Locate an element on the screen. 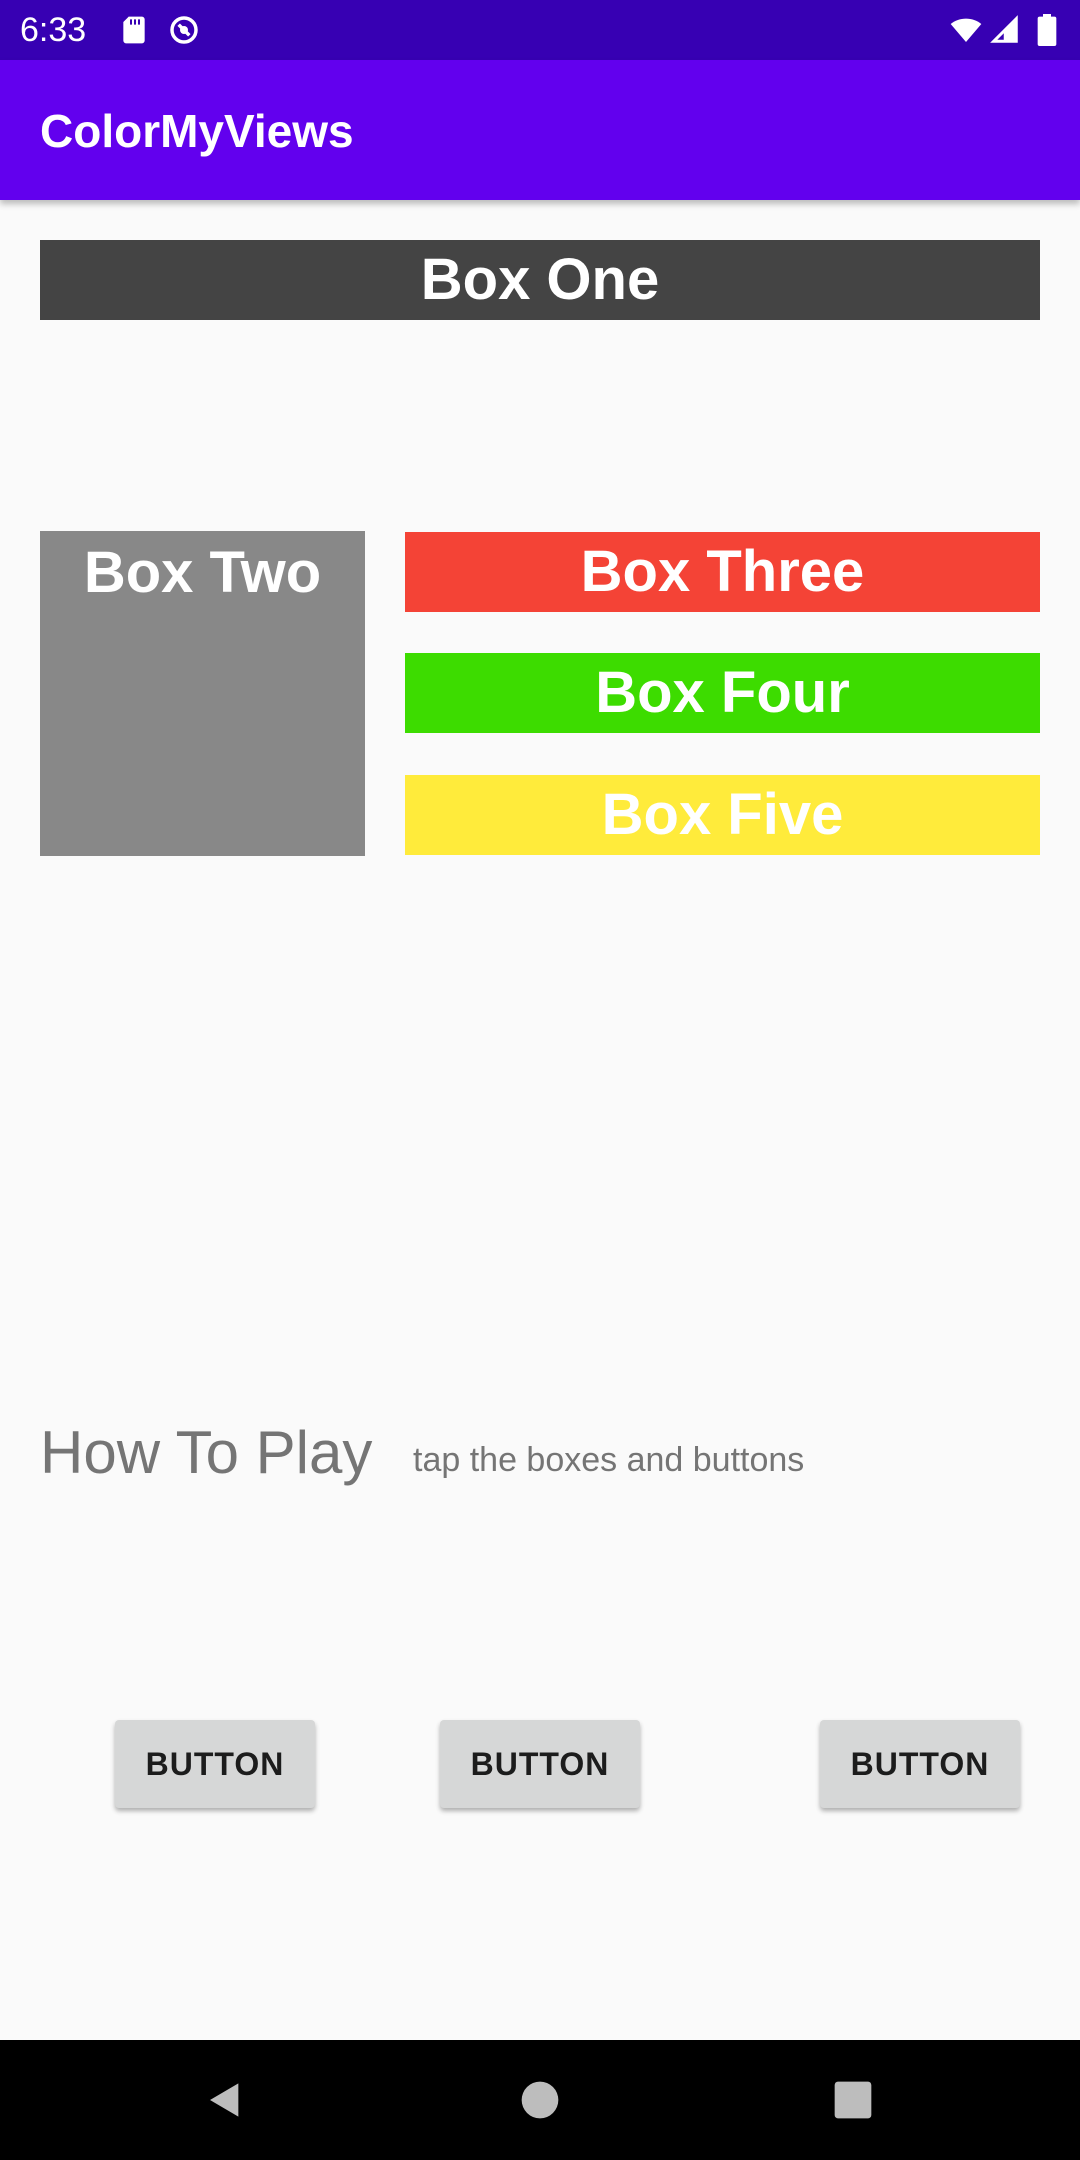 The image size is (1080, 2160). box-three: Box Three is located at coordinates (722, 572).